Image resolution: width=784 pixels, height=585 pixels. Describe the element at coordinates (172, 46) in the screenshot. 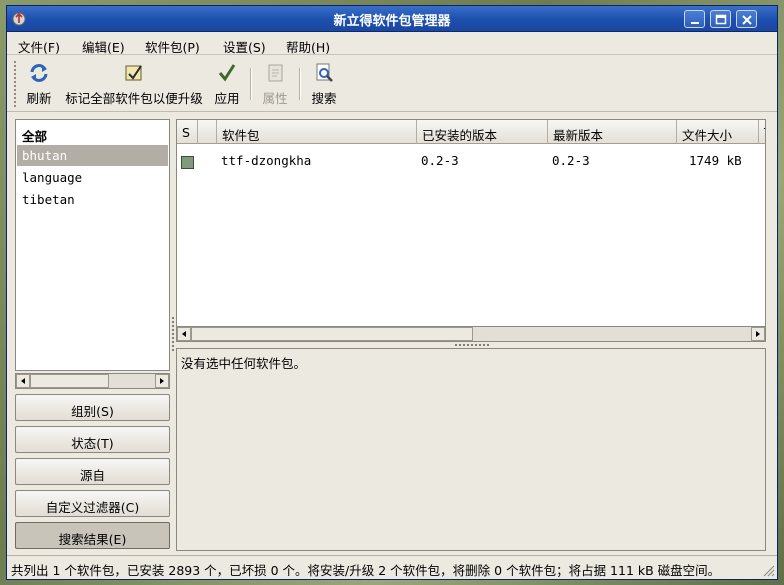

I see `menu-package: 软件包(P)` at that location.